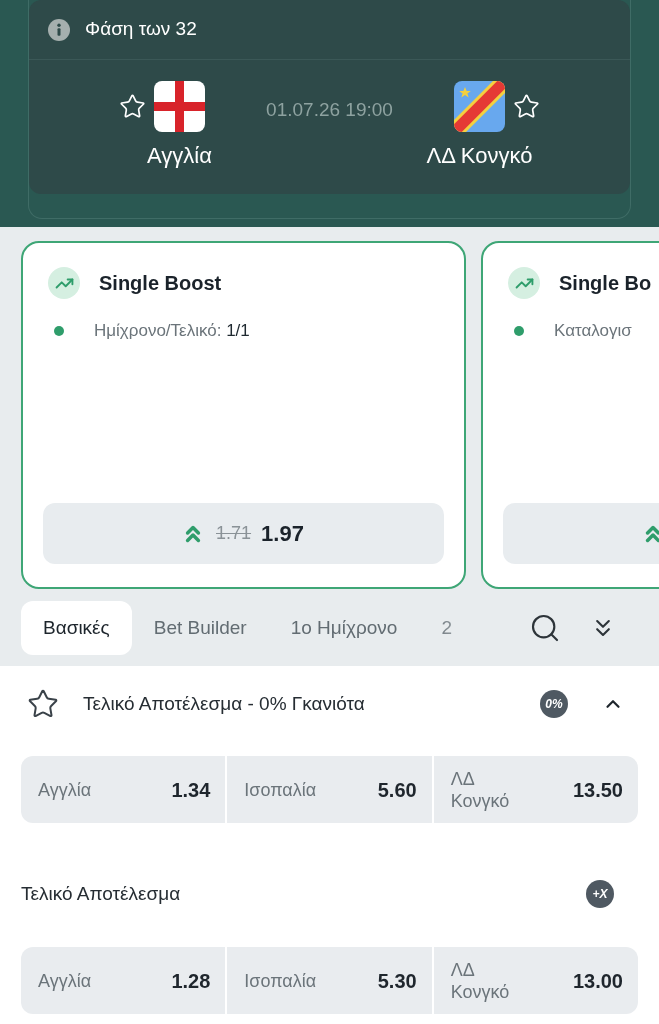 The image size is (659, 1024). What do you see at coordinates (344, 628) in the screenshot?
I see `market-tab: 1ο Ημίχρονο` at bounding box center [344, 628].